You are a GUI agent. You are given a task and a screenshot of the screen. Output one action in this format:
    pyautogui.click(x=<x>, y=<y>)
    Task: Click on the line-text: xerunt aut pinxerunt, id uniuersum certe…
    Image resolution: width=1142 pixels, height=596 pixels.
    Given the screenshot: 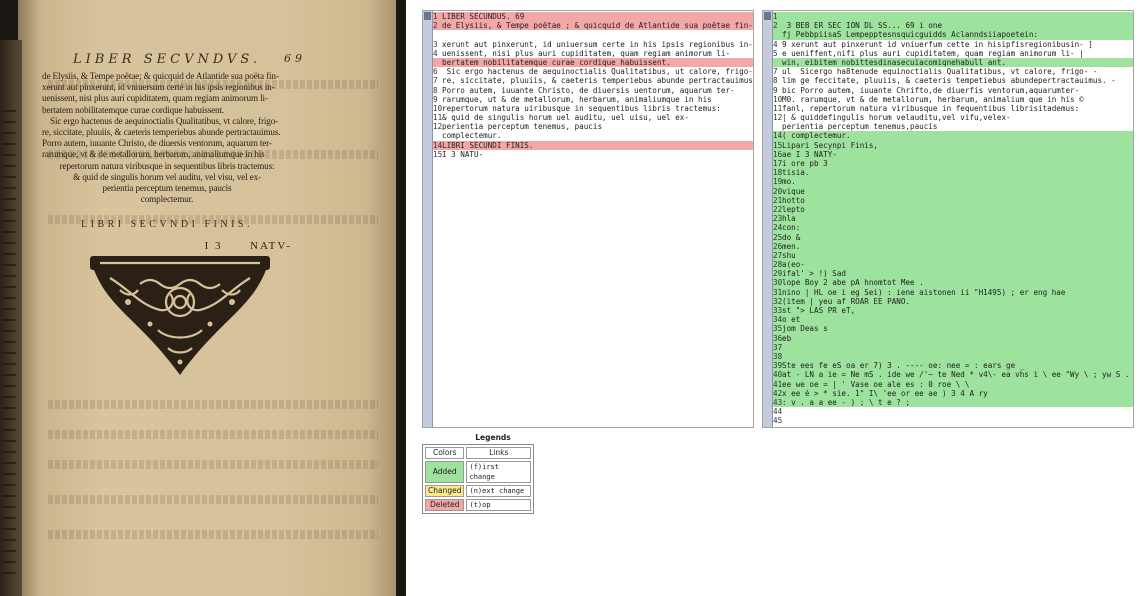 What is the action you would take?
    pyautogui.click(x=597, y=44)
    